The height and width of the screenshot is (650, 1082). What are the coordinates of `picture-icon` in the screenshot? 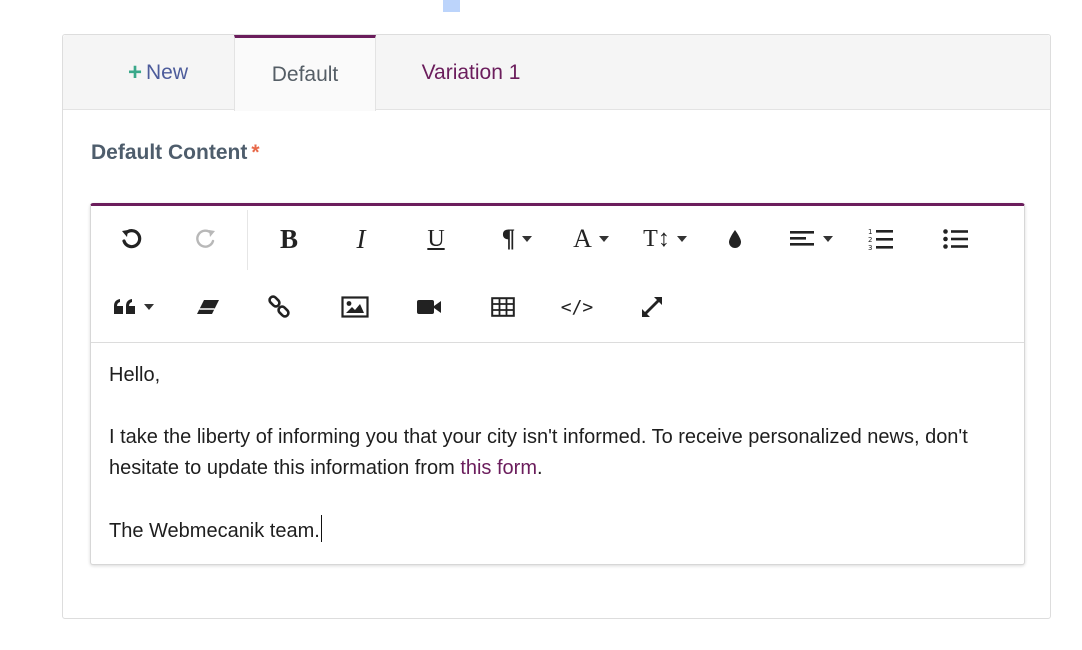 It's located at (355, 307).